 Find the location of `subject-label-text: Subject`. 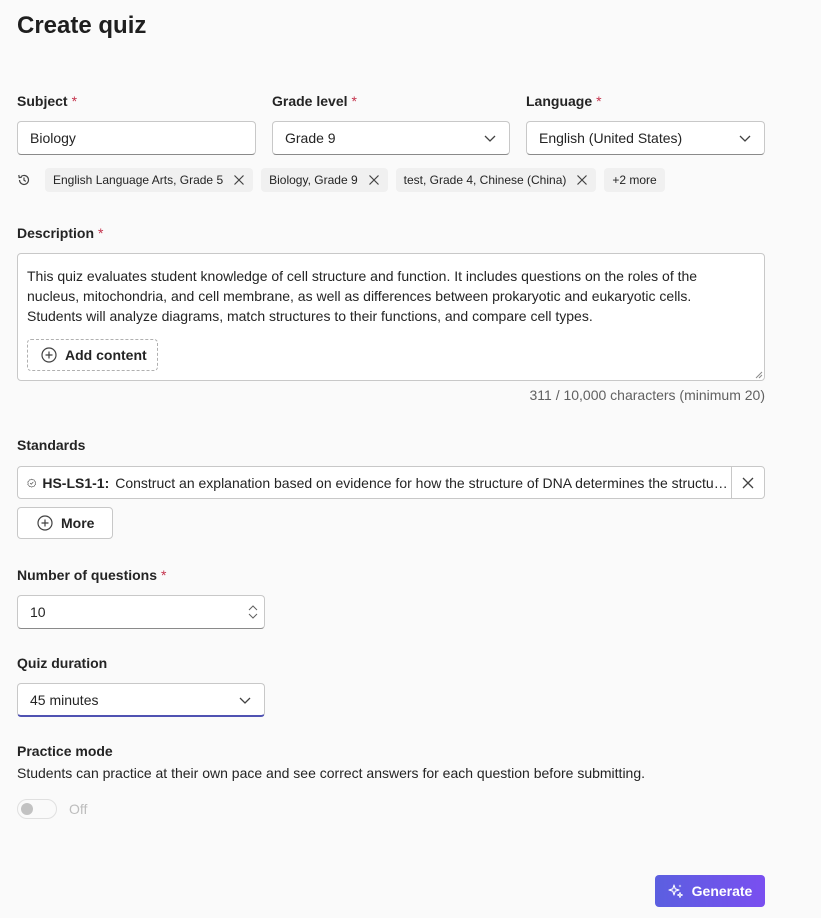

subject-label-text: Subject is located at coordinates (42, 101).